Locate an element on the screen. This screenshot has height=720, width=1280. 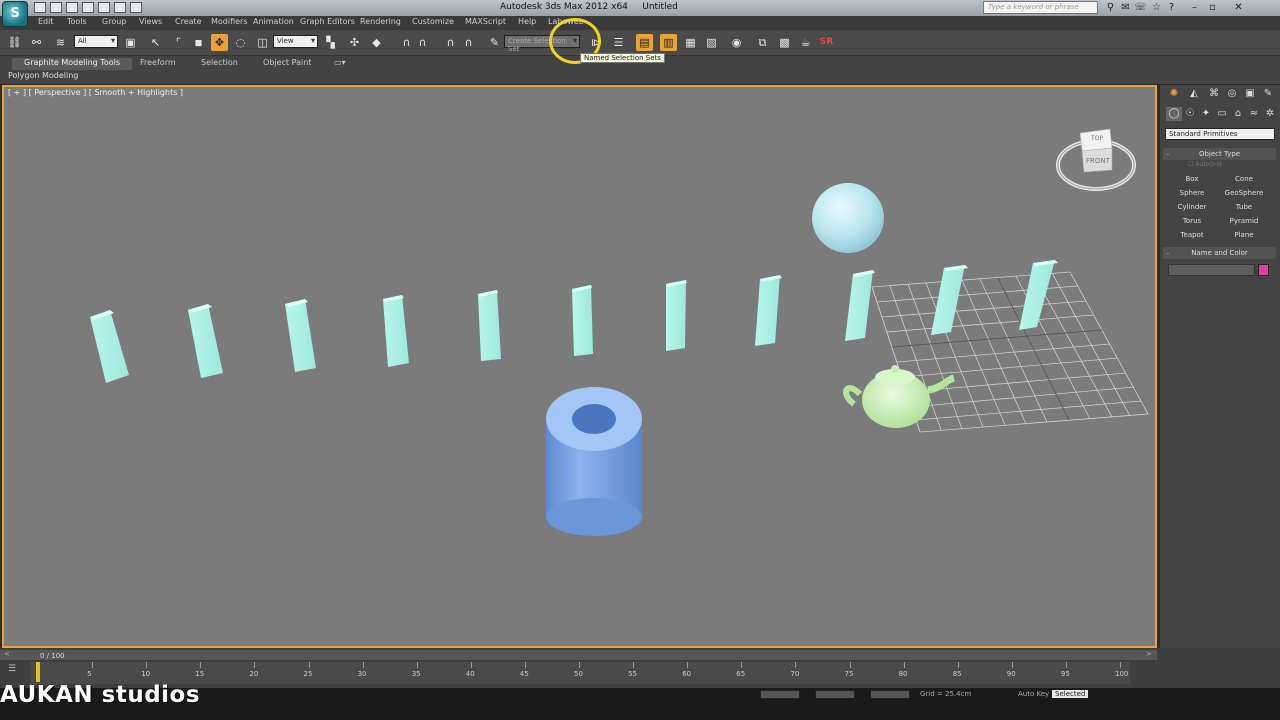
app-logo-icon: S is located at coordinates (15, 14).